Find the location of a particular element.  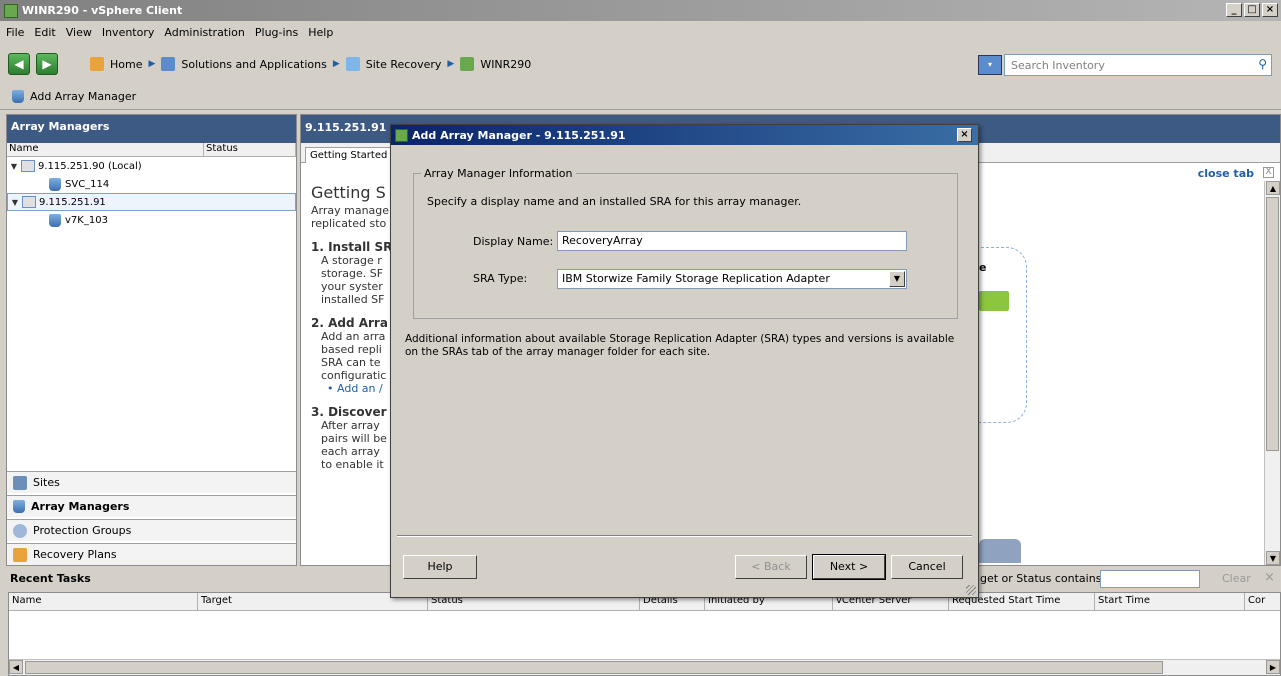

nav-label: Array Managers is located at coordinates (80, 506).